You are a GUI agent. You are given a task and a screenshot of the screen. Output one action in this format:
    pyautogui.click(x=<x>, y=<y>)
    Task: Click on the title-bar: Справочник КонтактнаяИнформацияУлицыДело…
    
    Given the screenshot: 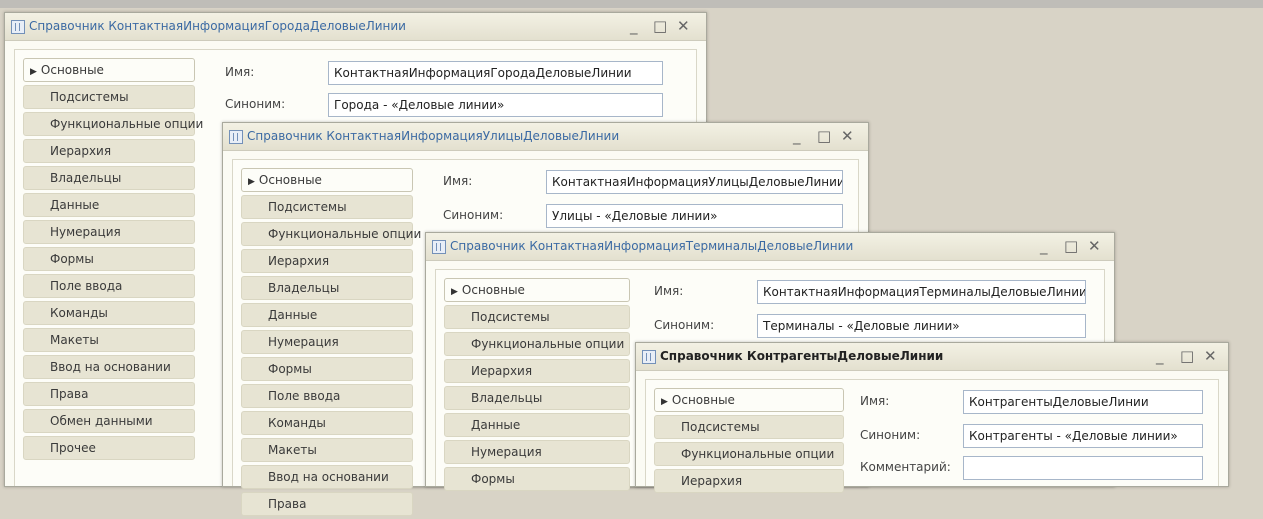 What is the action you would take?
    pyautogui.click(x=545, y=137)
    